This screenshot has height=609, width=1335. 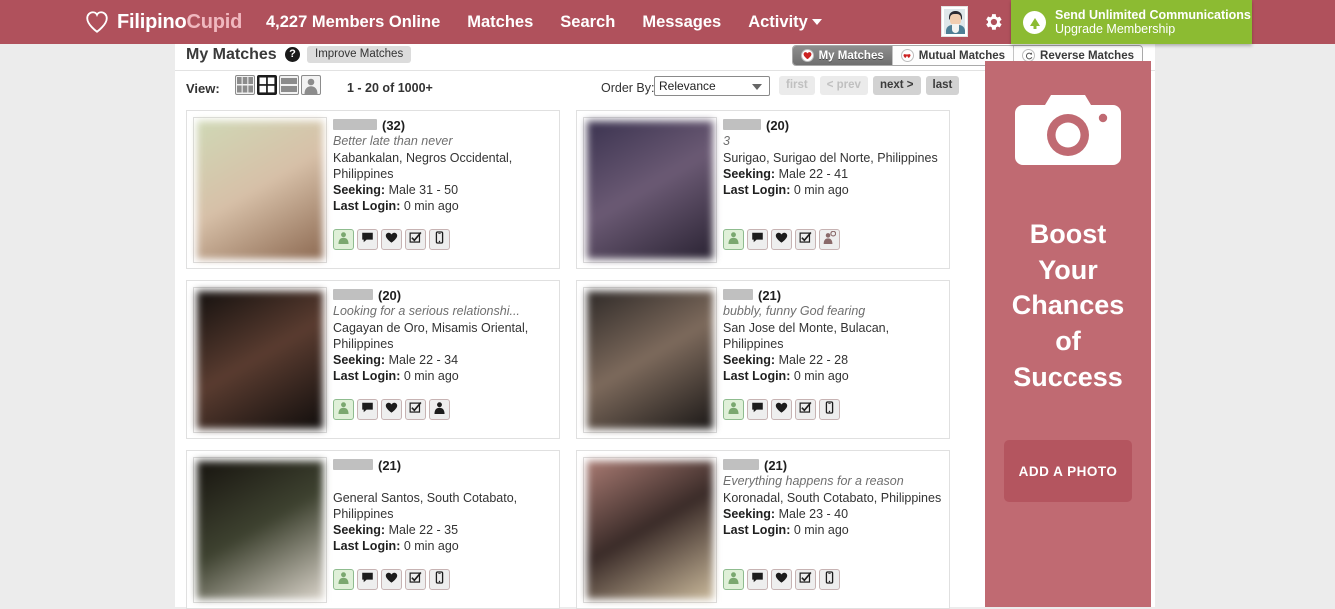 I want to click on view-profile-icon, so click(x=733, y=580).